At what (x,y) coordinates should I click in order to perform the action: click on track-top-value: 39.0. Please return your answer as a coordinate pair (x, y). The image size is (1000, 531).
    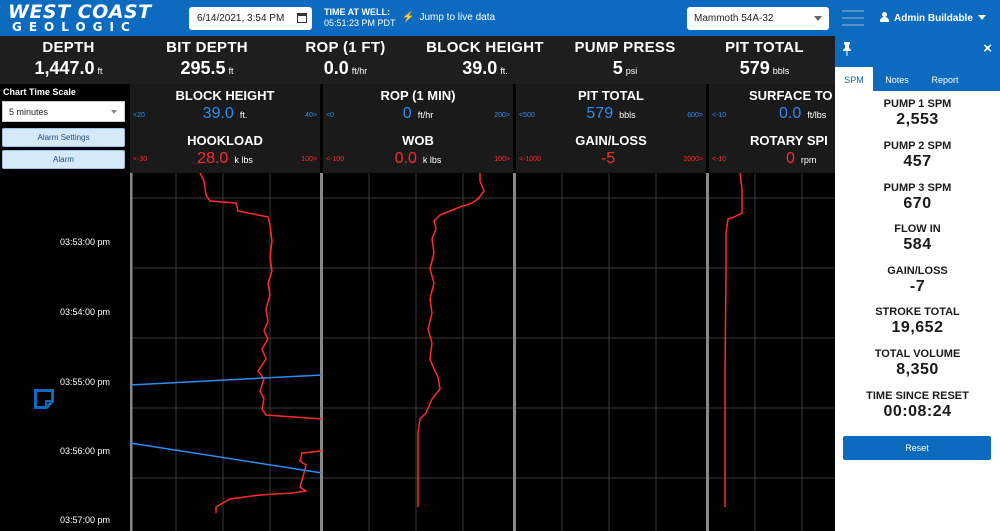
    Looking at the image, I should click on (218, 113).